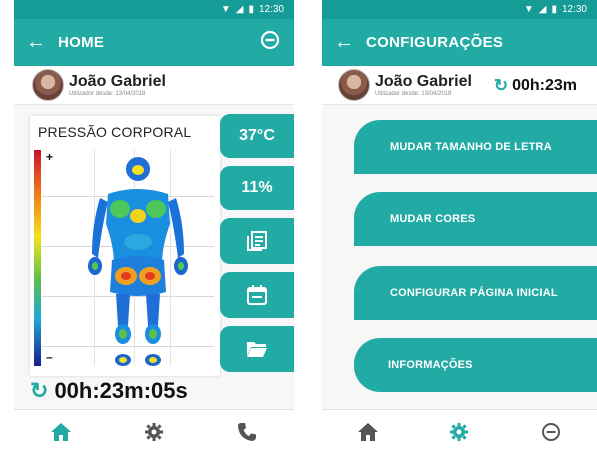 Image resolution: width=597 pixels, height=454 pixels. I want to click on pressure-title: PRESSÃO CORPORAL, so click(115, 132).